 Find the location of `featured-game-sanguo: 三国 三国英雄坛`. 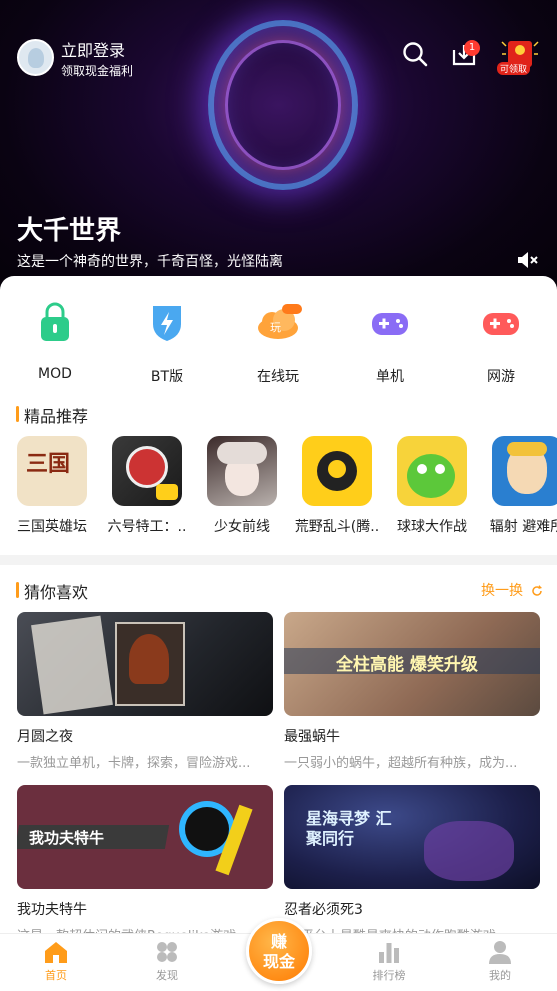

featured-game-sanguo: 三国 三国英雄坛 is located at coordinates (52, 486).